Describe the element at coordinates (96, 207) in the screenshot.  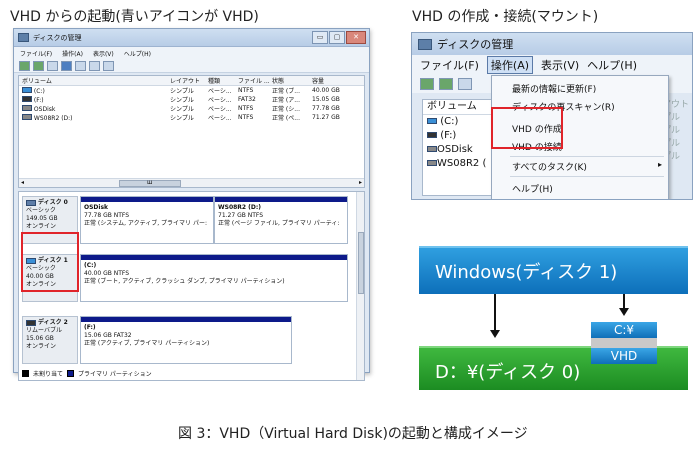
I see `partition-name: OSDisk` at that location.